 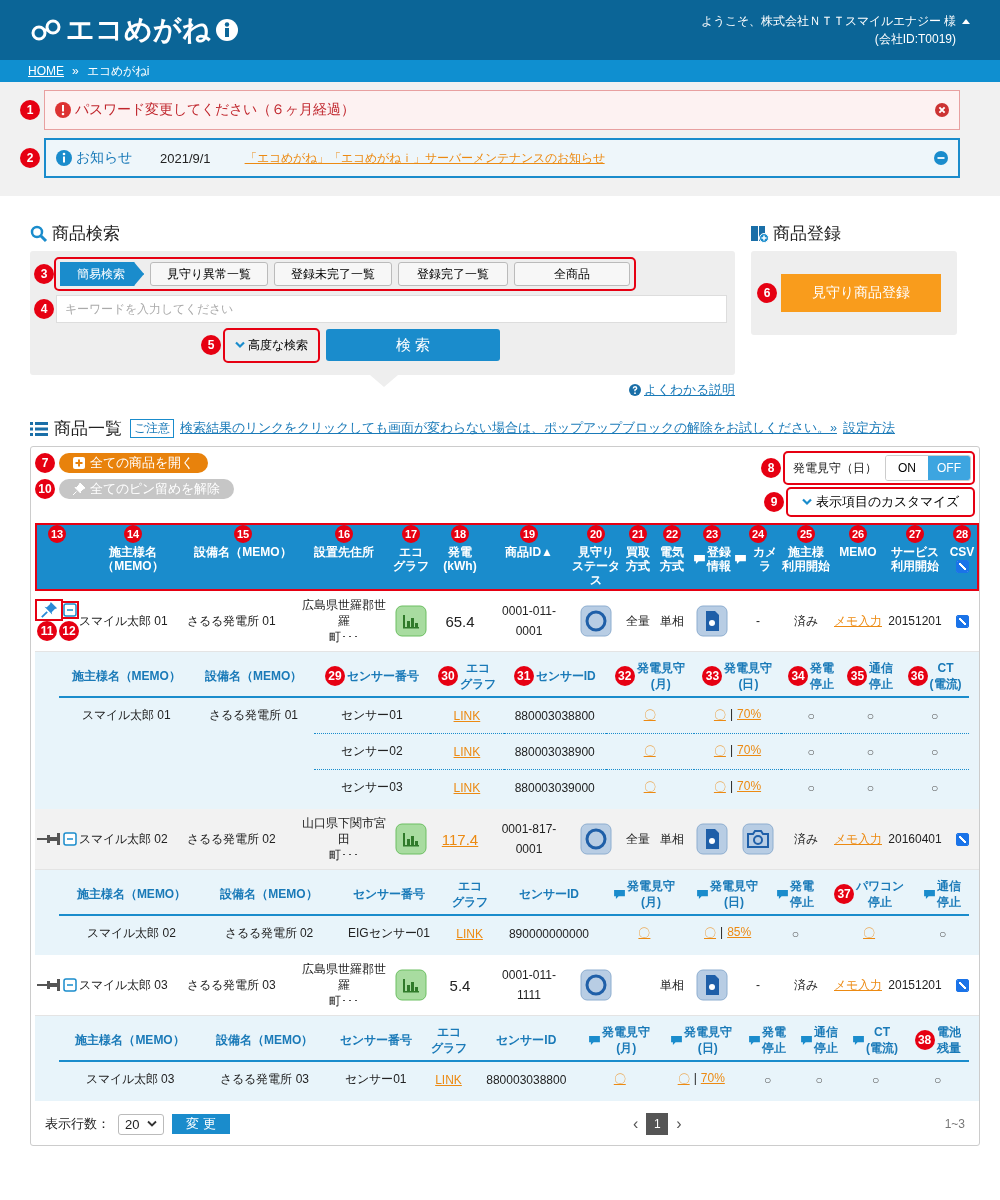 What do you see at coordinates (689, 390) in the screenshot?
I see `help-link: よくわかる説明` at bounding box center [689, 390].